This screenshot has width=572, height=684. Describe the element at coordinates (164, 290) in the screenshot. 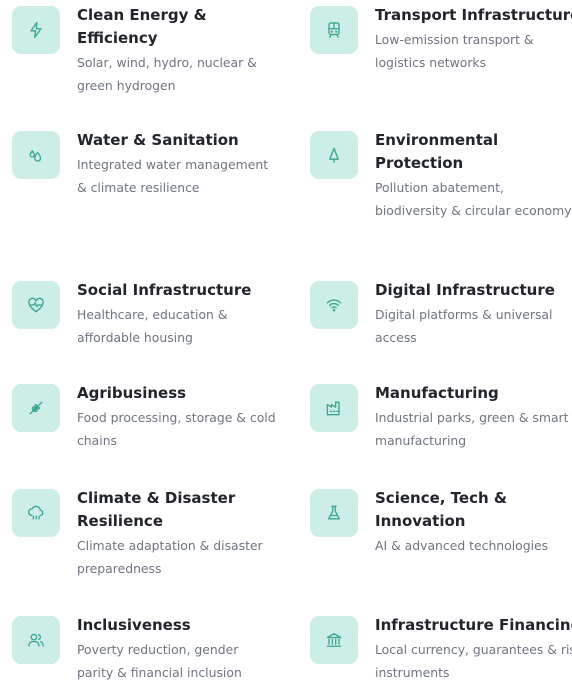

I see `sector-title: Social Infrastructure` at that location.